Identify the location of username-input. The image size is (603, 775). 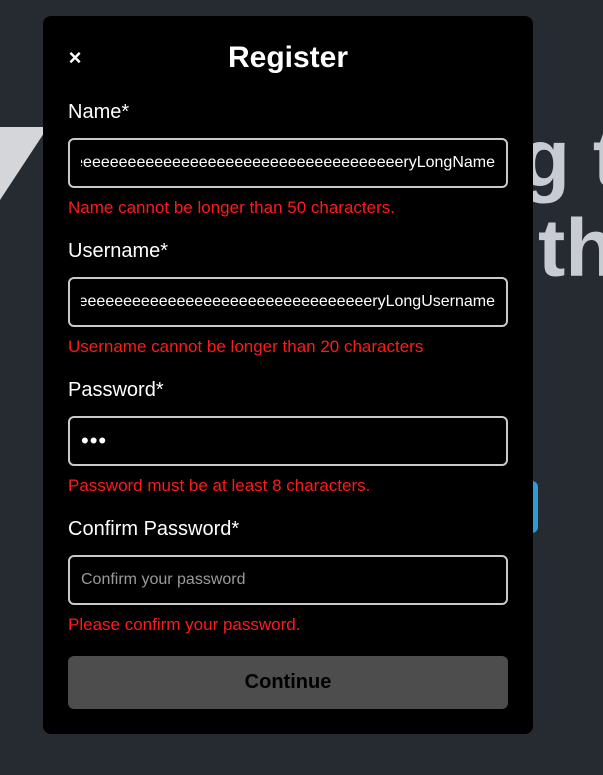
(288, 302).